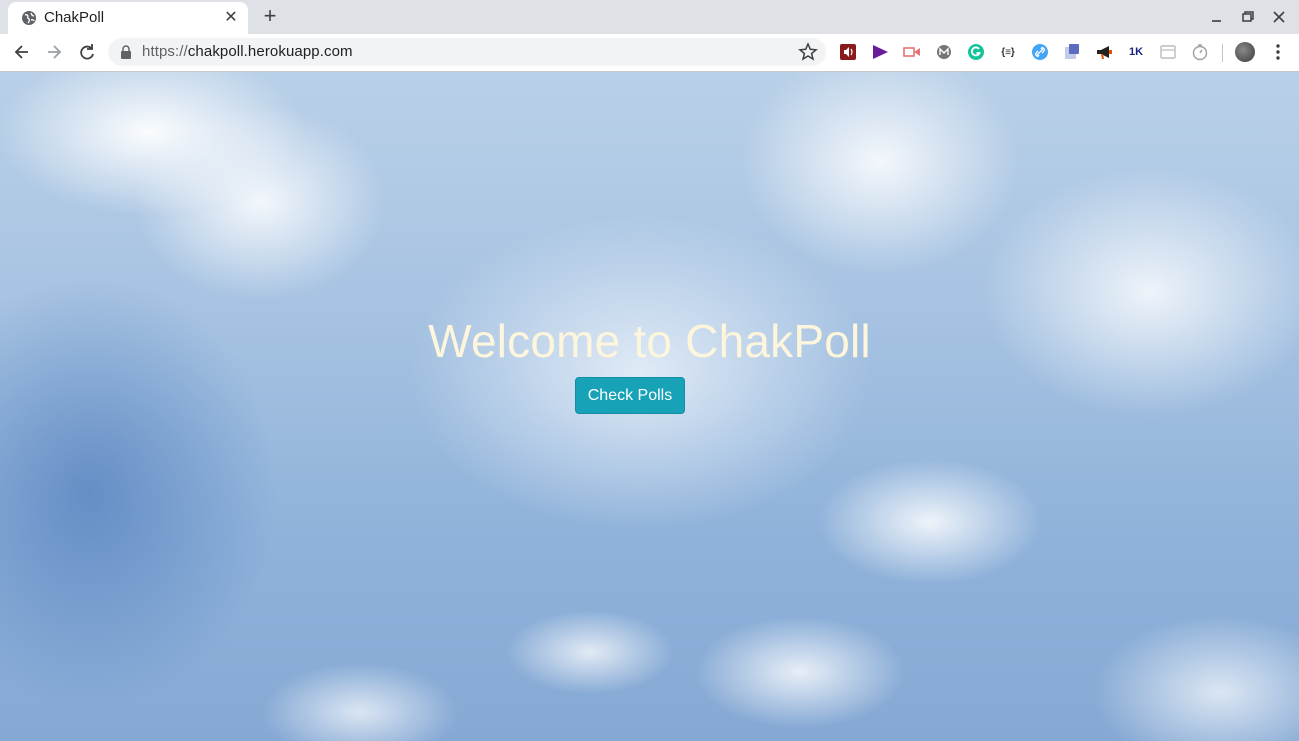 The image size is (1299, 741). I want to click on hero-section: Welcome to ChakPoll Check Polls, so click(649, 363).